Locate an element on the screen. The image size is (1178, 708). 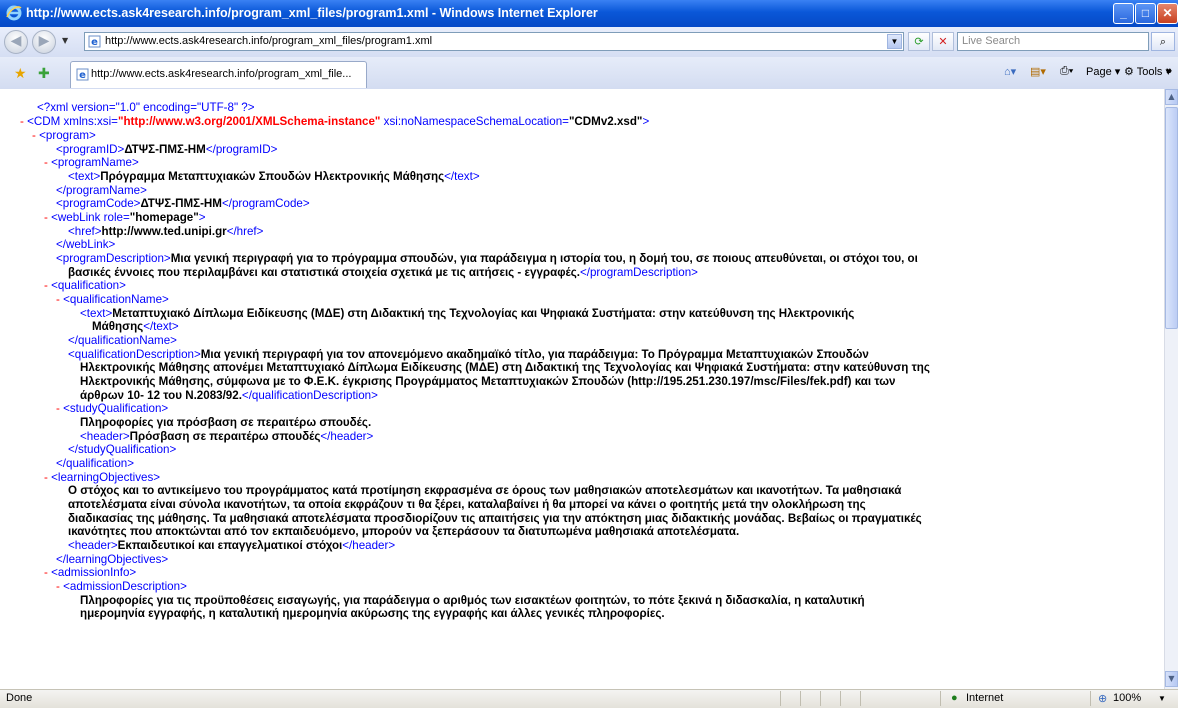
status-text: Done is located at coordinates (19, 698).